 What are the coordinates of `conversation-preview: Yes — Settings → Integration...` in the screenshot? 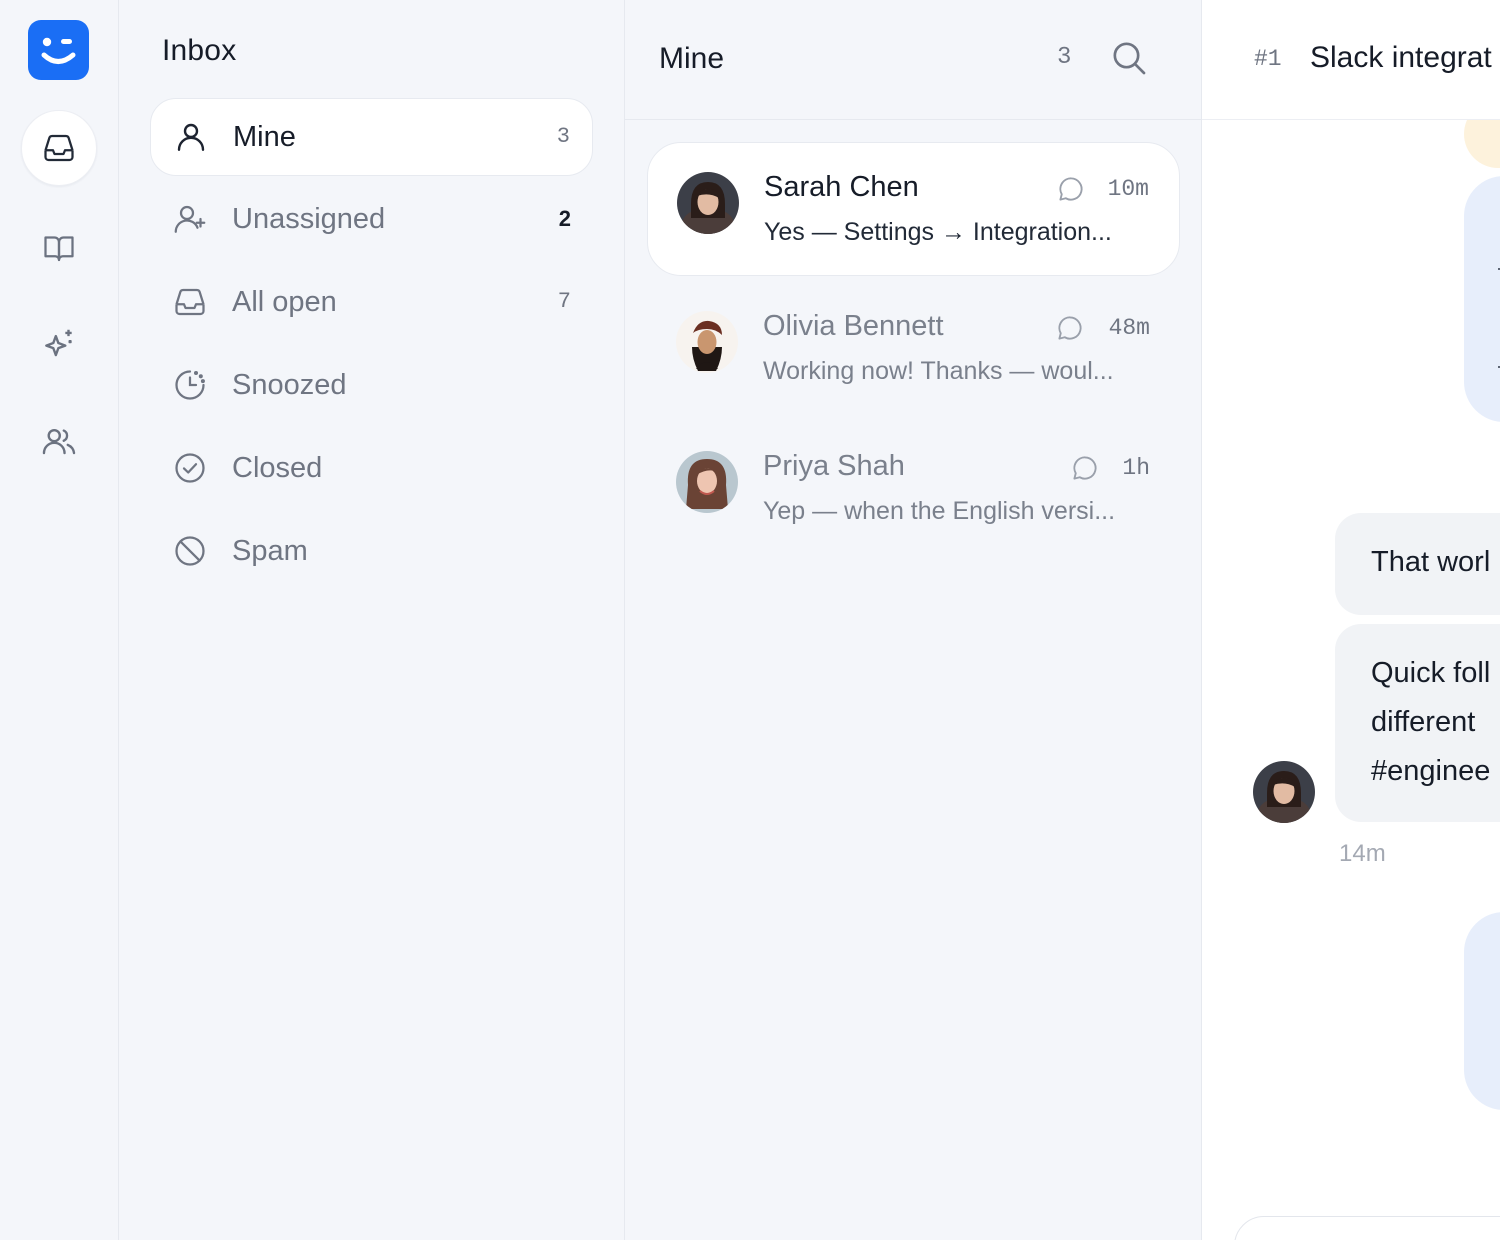 It's located at (938, 232).